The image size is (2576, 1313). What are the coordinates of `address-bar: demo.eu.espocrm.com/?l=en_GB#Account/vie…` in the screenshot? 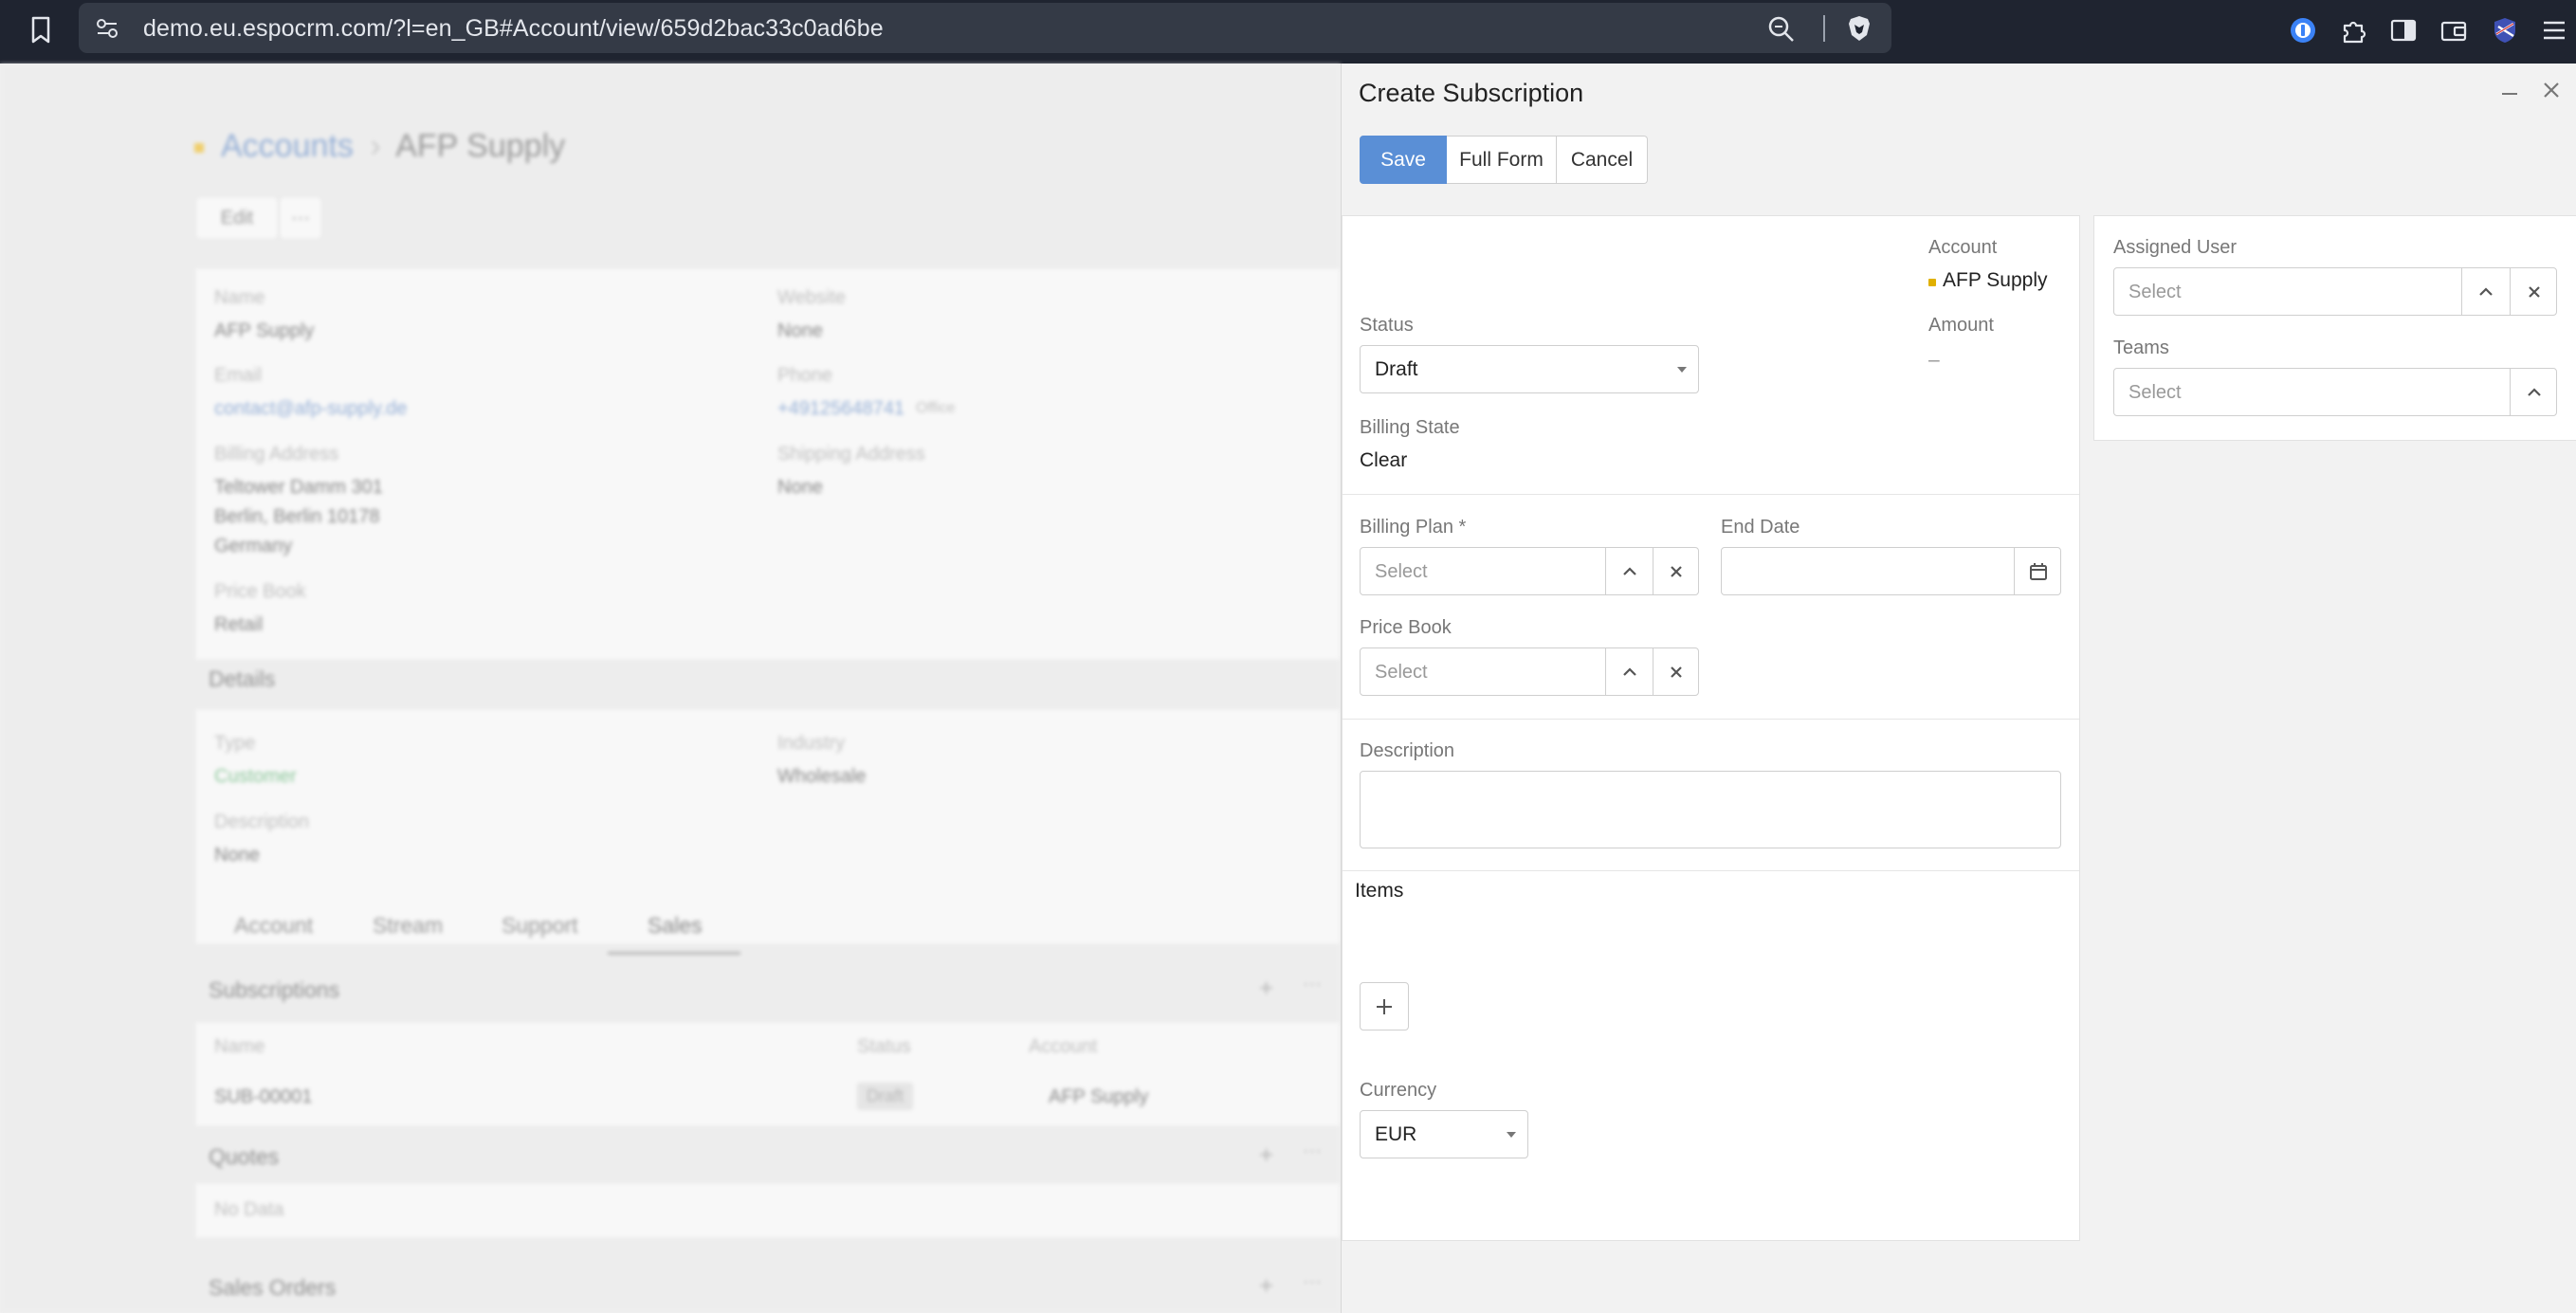 It's located at (985, 28).